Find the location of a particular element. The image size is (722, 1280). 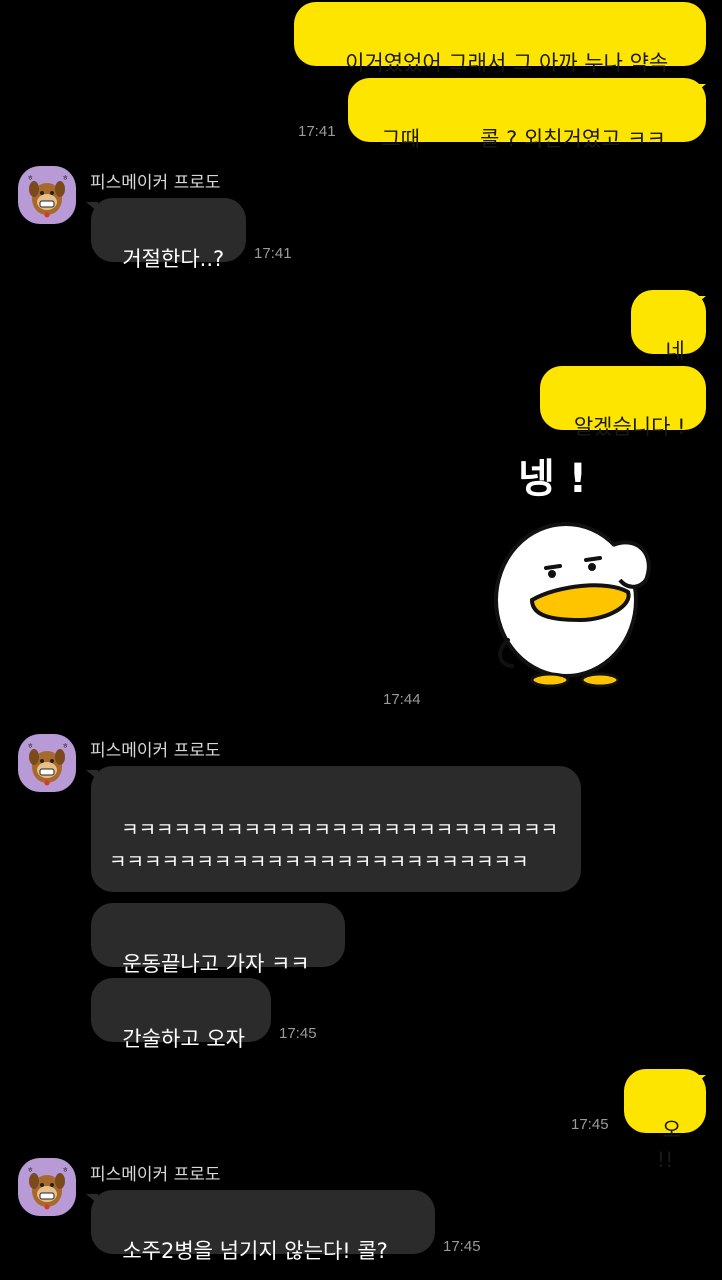

message-text: 그때 콜 ? 외친거였고 ㅋㅋ is located at coordinates (523, 139).